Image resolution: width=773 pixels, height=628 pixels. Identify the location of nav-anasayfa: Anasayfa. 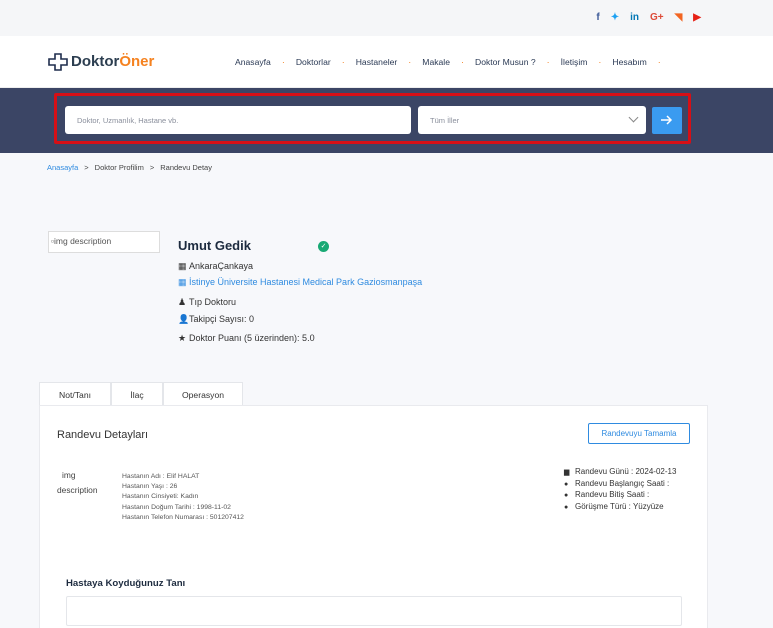
(253, 62).